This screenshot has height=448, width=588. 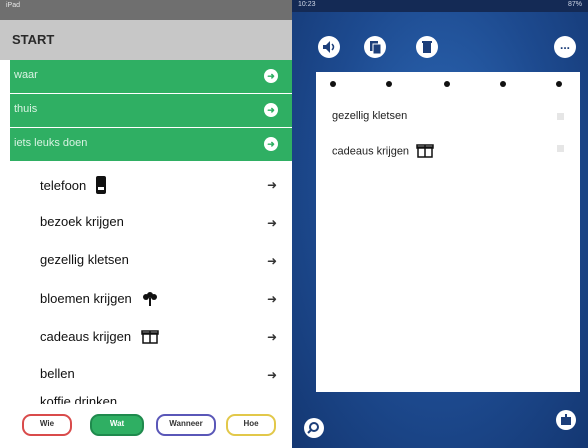 What do you see at coordinates (33, 39) in the screenshot?
I see `start-label: START` at bounding box center [33, 39].